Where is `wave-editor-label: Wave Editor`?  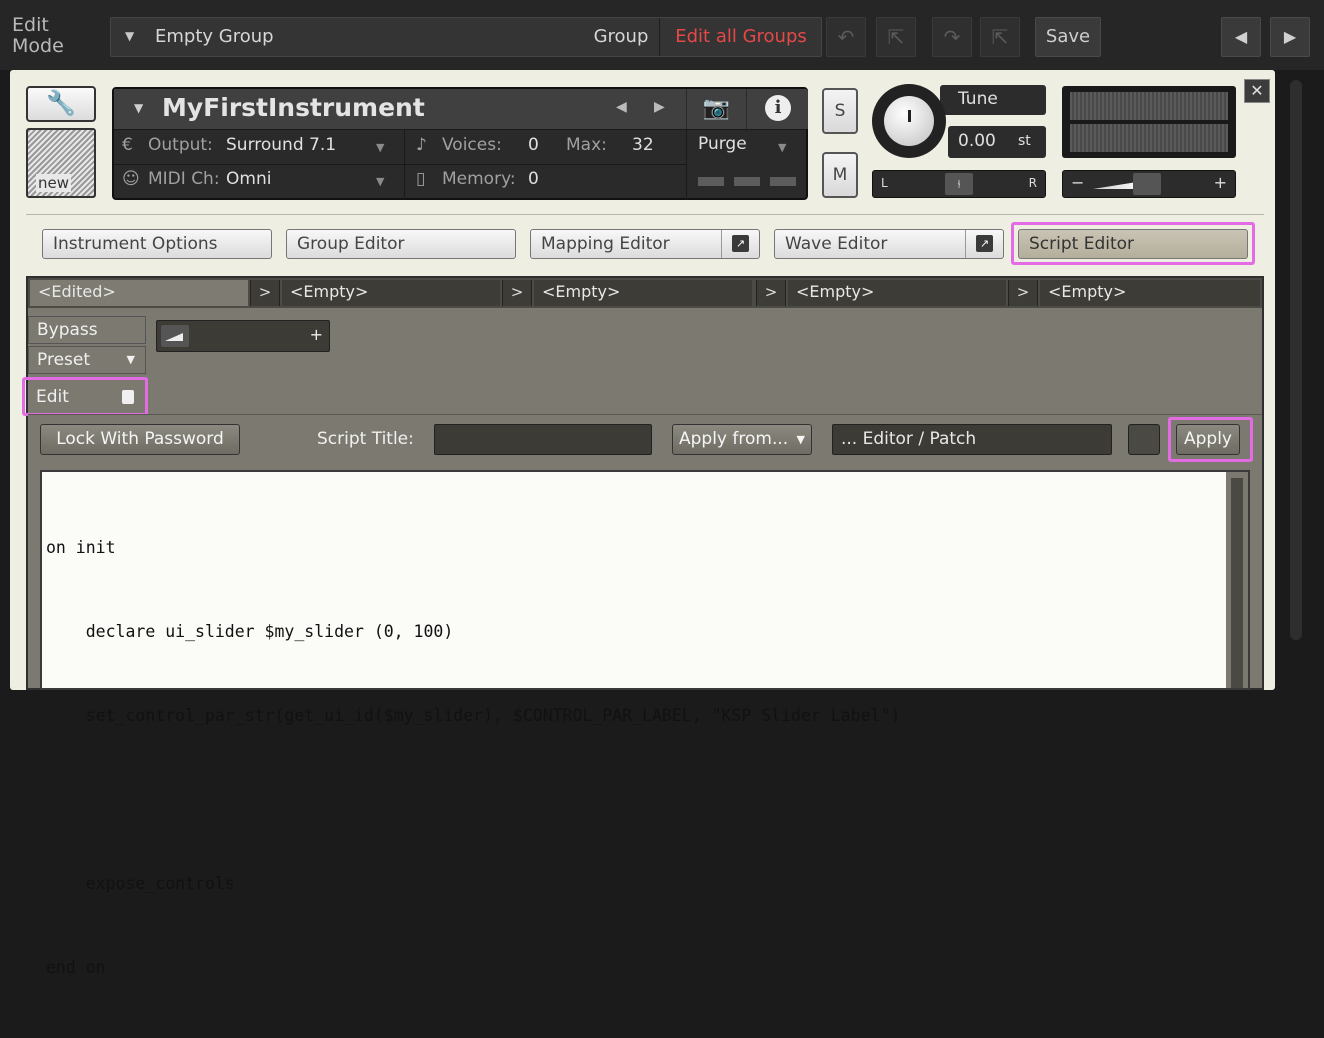 wave-editor-label: Wave Editor is located at coordinates (836, 244).